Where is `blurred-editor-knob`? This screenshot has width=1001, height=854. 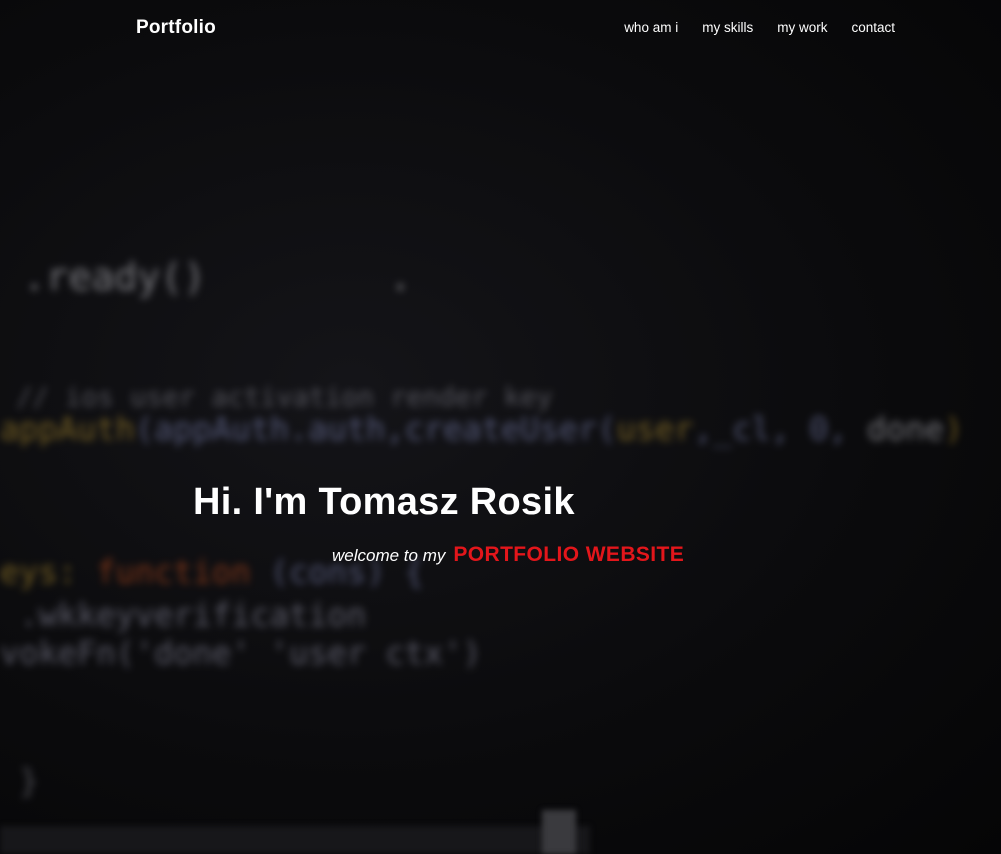 blurred-editor-knob is located at coordinates (559, 832).